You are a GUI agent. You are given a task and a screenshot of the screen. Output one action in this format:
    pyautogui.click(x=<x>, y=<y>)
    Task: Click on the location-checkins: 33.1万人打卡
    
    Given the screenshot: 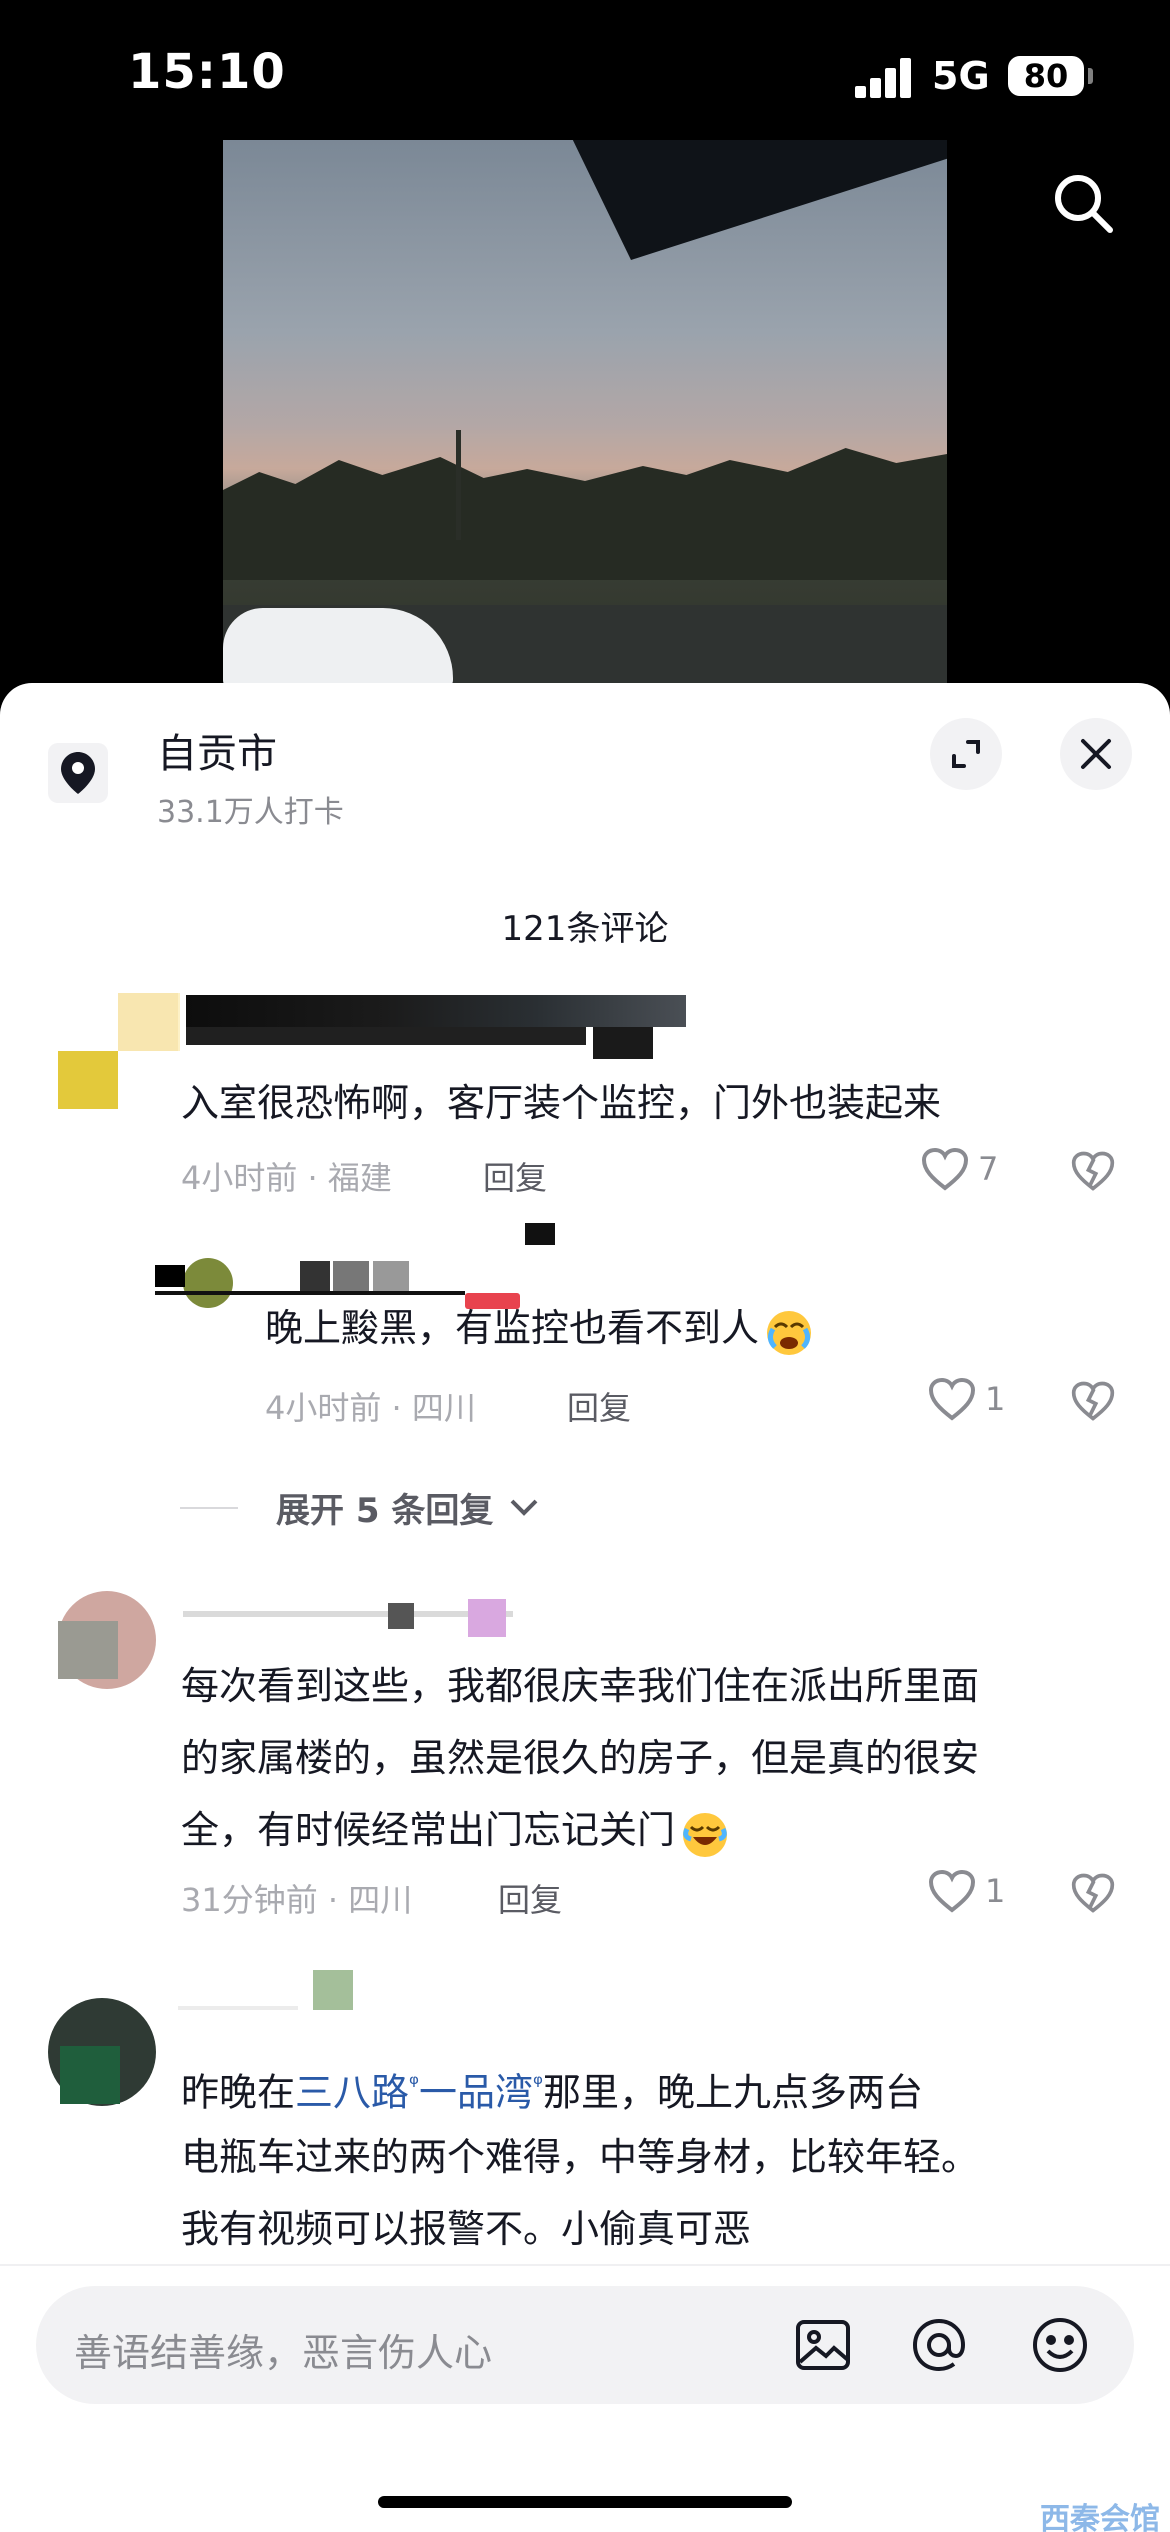 What is the action you would take?
    pyautogui.click(x=250, y=812)
    